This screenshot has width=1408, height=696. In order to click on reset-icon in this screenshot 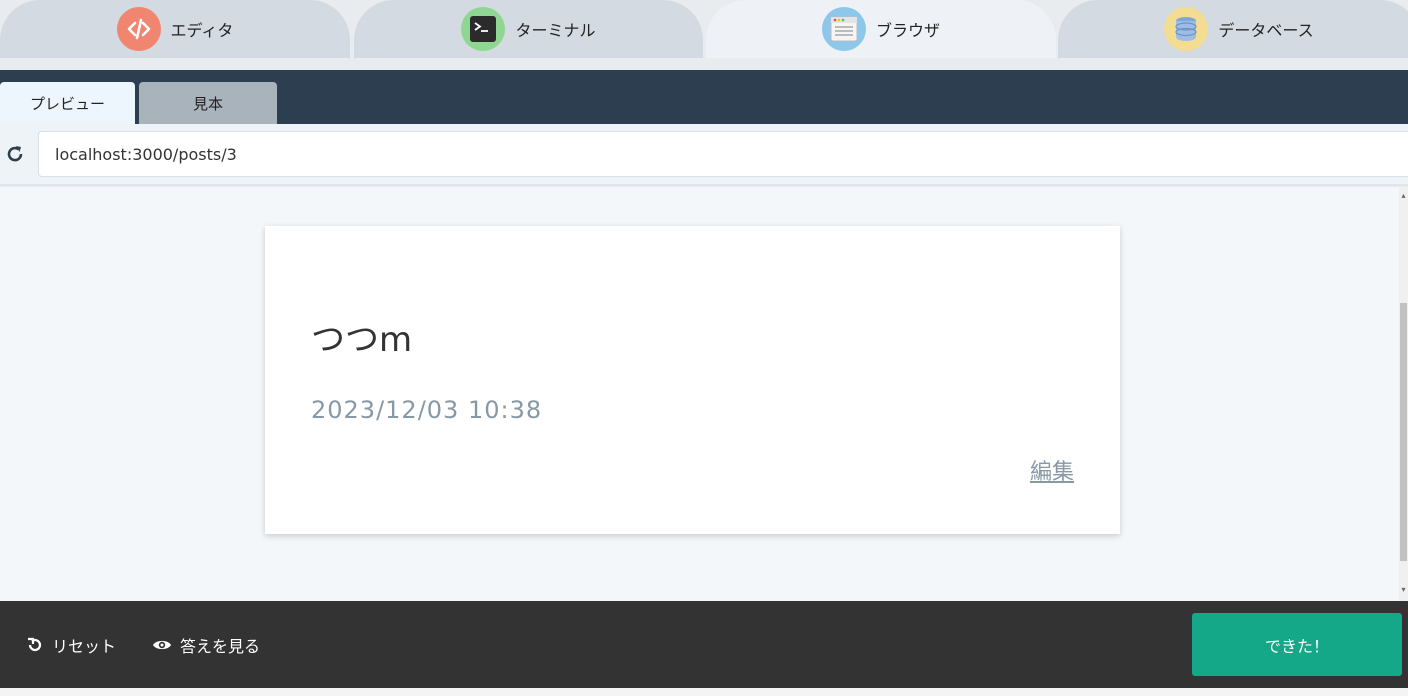, I will do `click(35, 644)`.